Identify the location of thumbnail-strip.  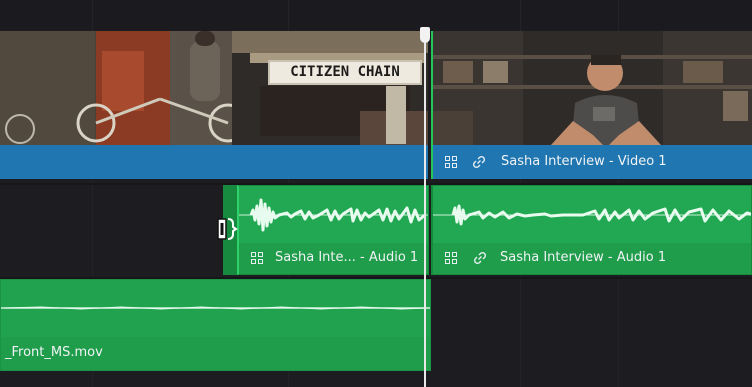
(592, 88).